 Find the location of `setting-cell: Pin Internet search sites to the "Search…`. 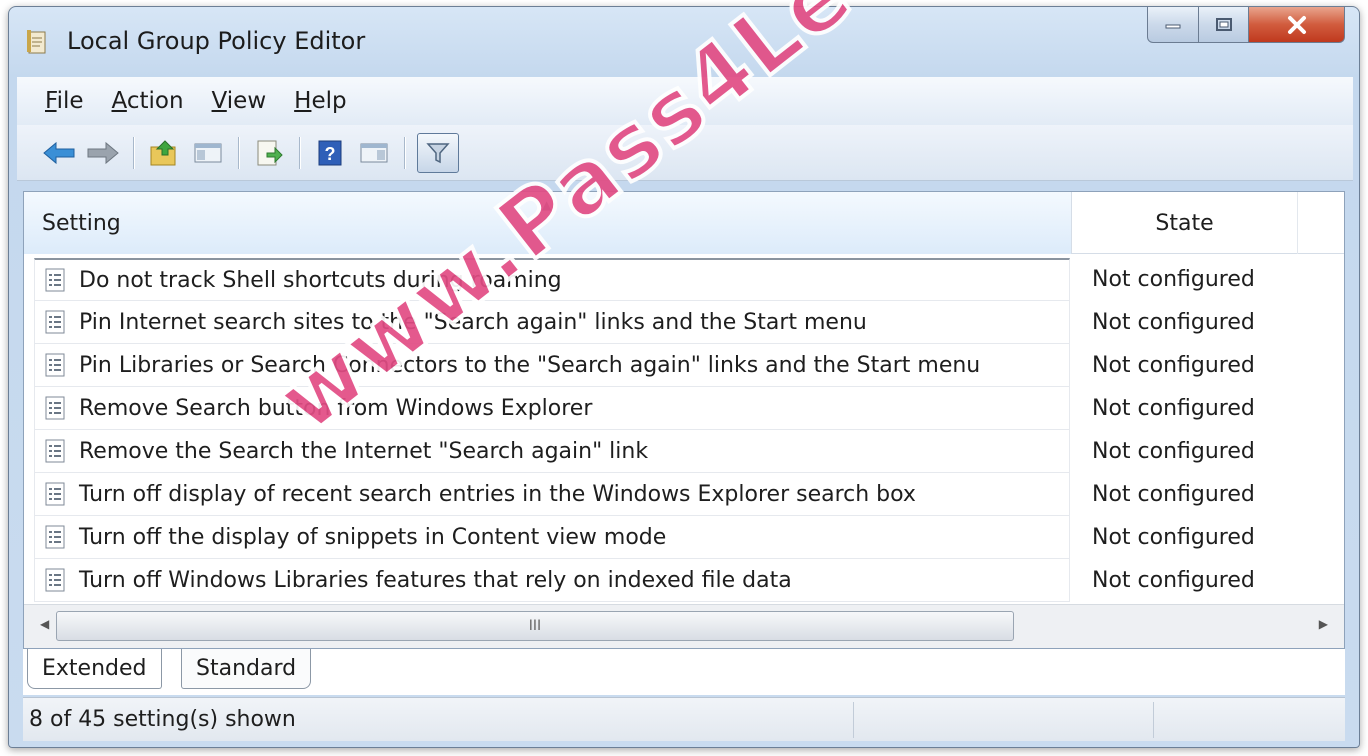

setting-cell: Pin Internet search sites to the "Search… is located at coordinates (552, 322).